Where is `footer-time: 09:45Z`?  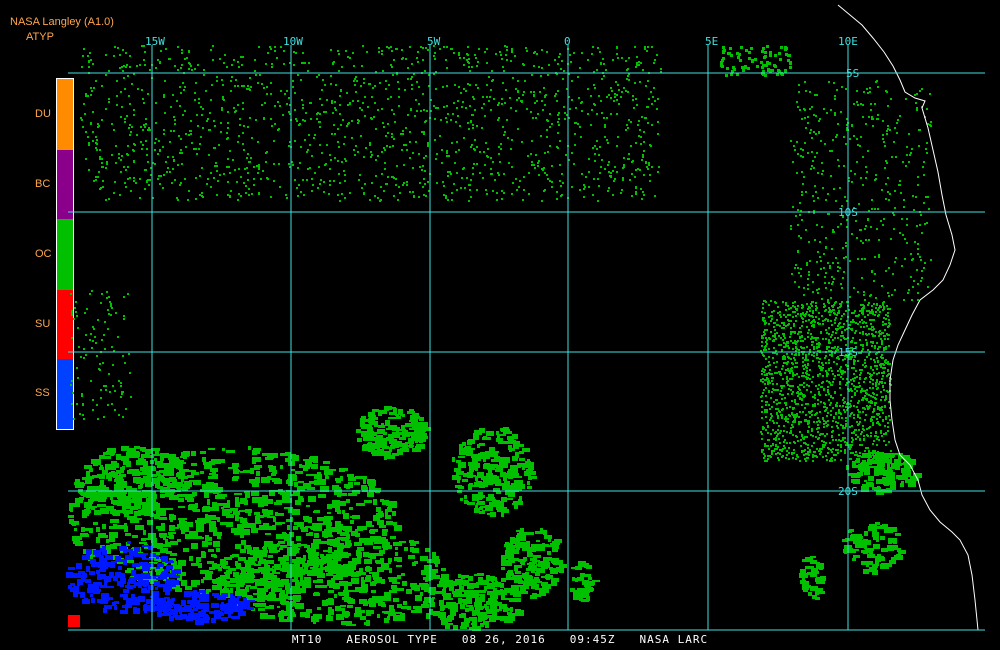 footer-time: 09:45Z is located at coordinates (592, 639).